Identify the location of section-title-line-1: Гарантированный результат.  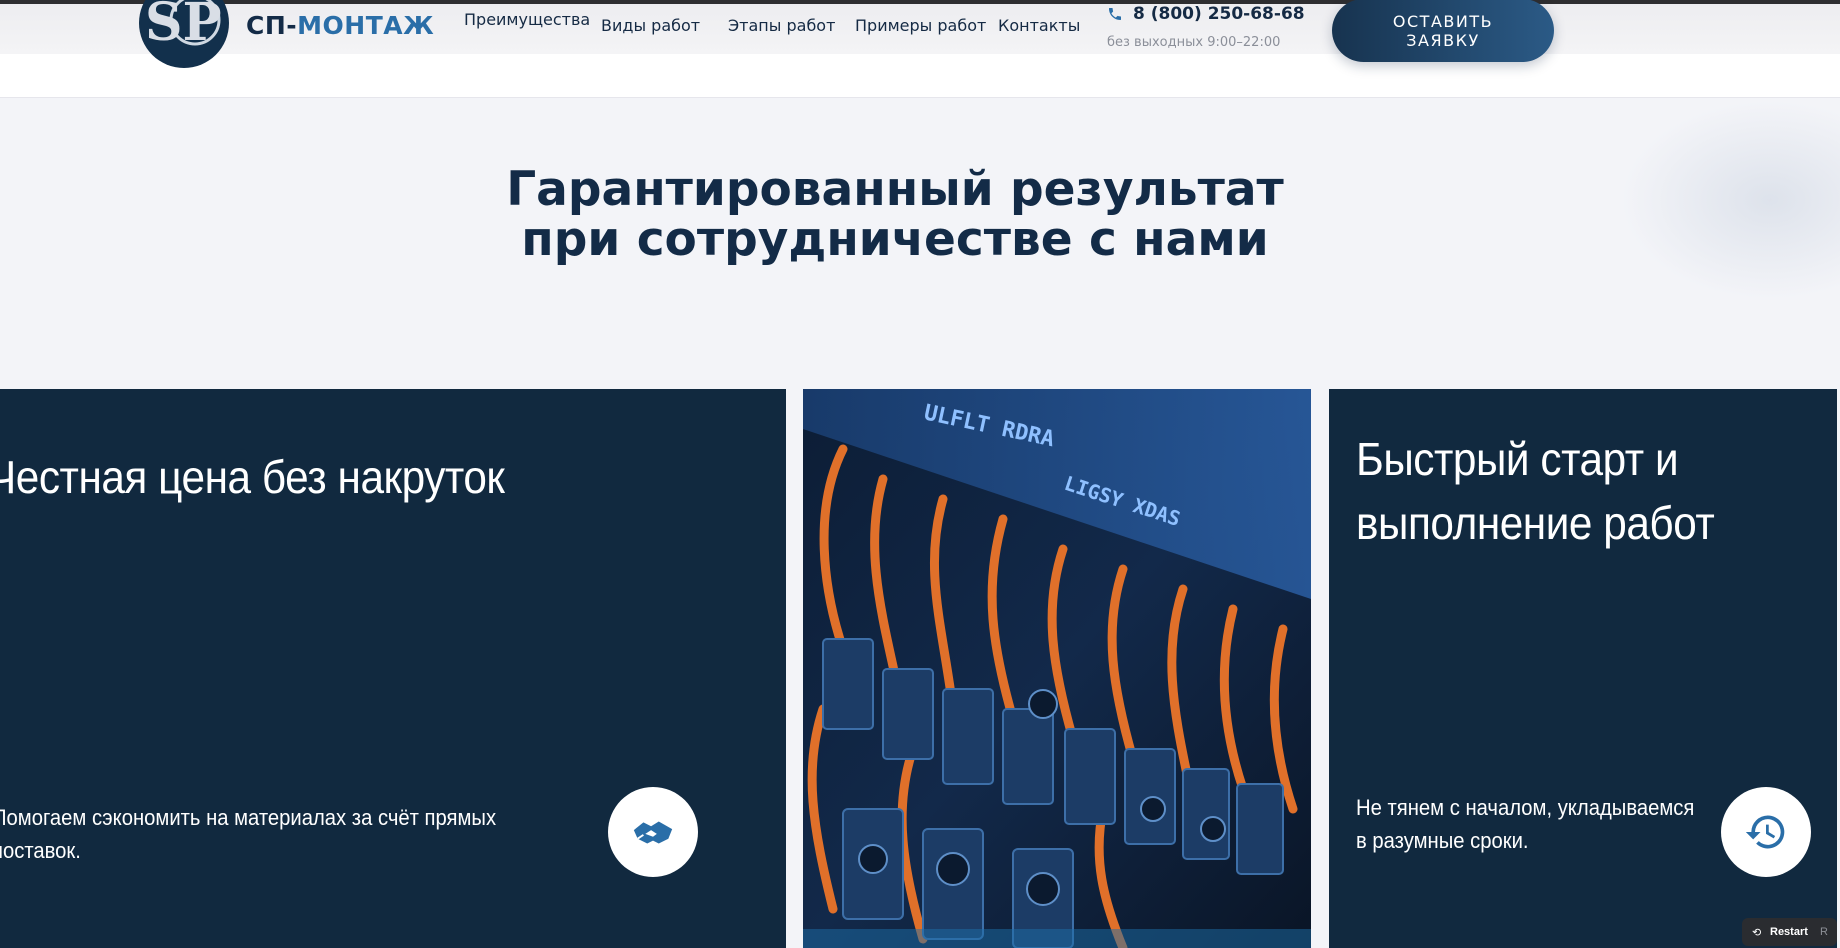
(895, 189).